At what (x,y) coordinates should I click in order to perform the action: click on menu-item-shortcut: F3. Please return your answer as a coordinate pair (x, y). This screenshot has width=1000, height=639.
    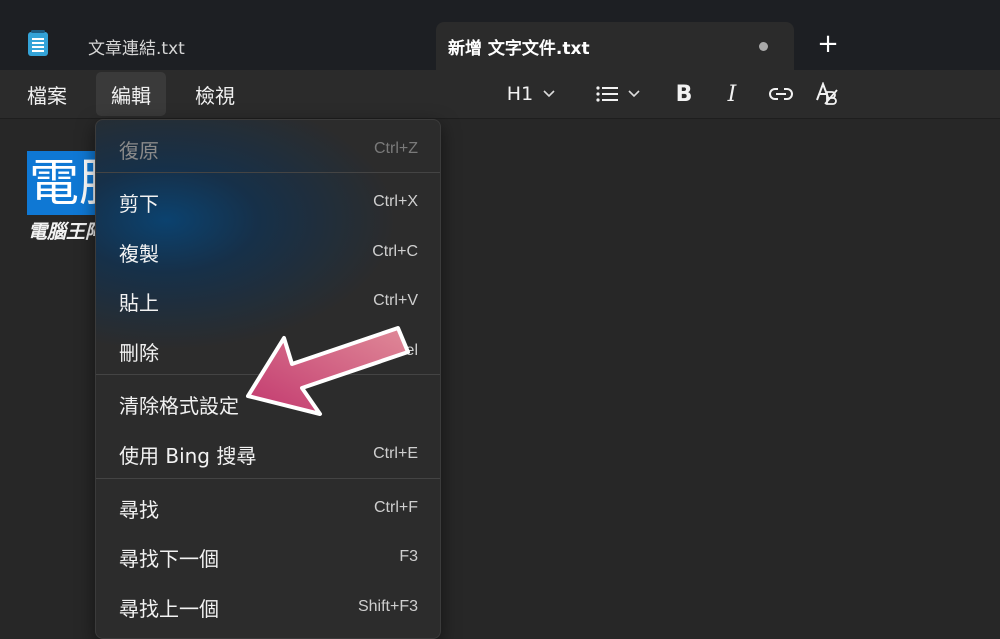
    Looking at the image, I should click on (408, 556).